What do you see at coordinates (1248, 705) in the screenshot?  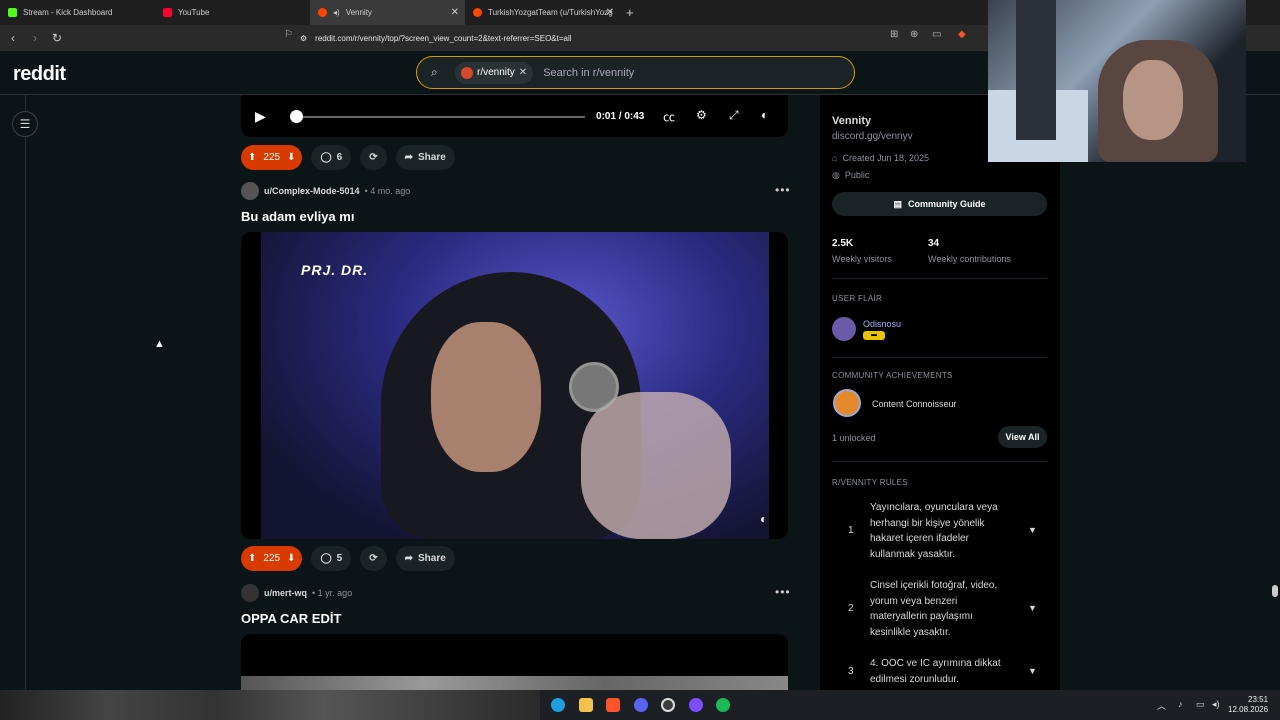 I see `system-clock: 23:51 12.08.2026` at bounding box center [1248, 705].